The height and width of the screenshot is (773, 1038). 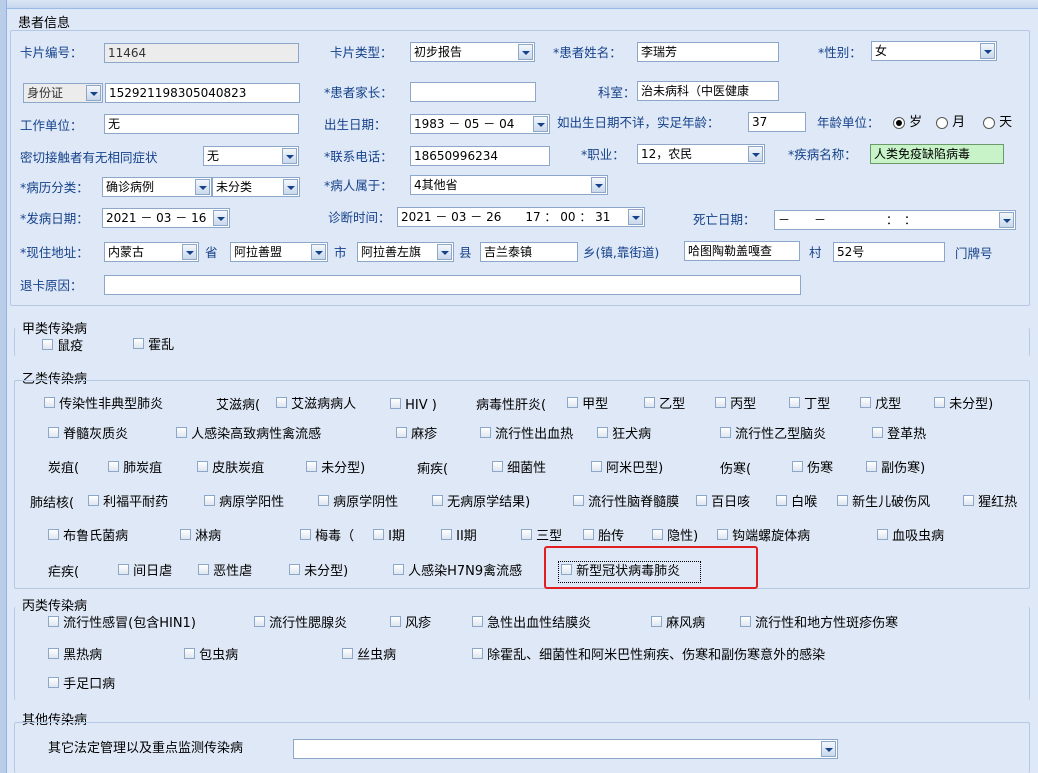 What do you see at coordinates (565, 749) in the screenshot?
I see `other-disease-select` at bounding box center [565, 749].